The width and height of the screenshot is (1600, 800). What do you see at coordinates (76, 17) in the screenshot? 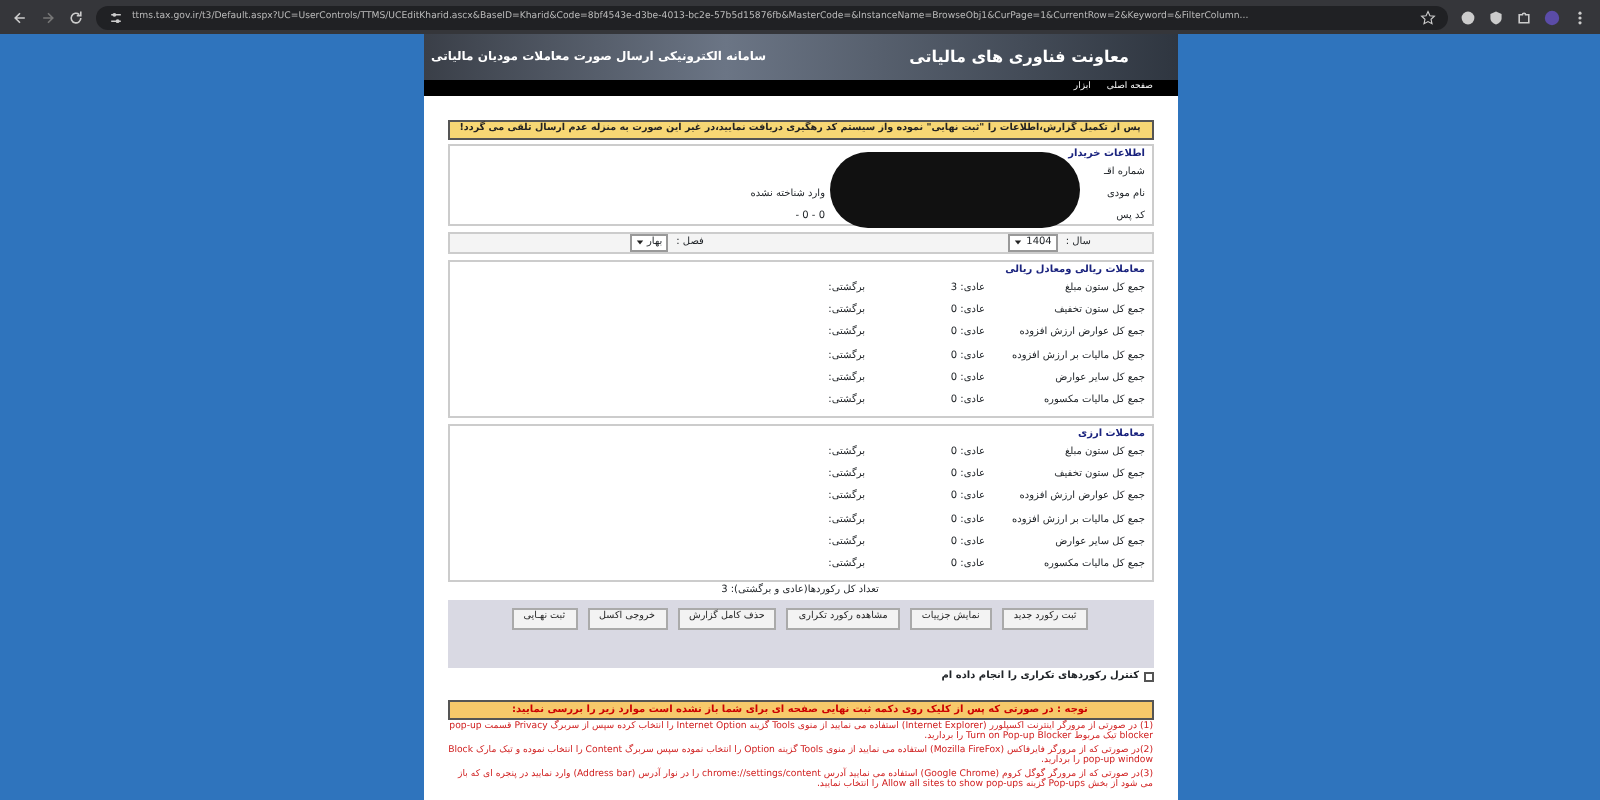
I see `reload-icon` at bounding box center [76, 17].